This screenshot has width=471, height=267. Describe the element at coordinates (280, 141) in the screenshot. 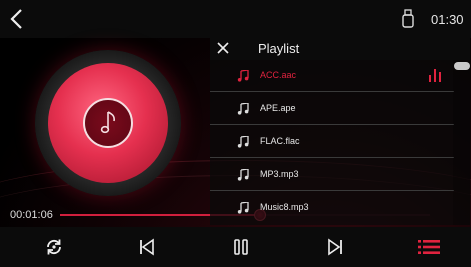

I see `playlist-item-name: FLAC.flac` at that location.